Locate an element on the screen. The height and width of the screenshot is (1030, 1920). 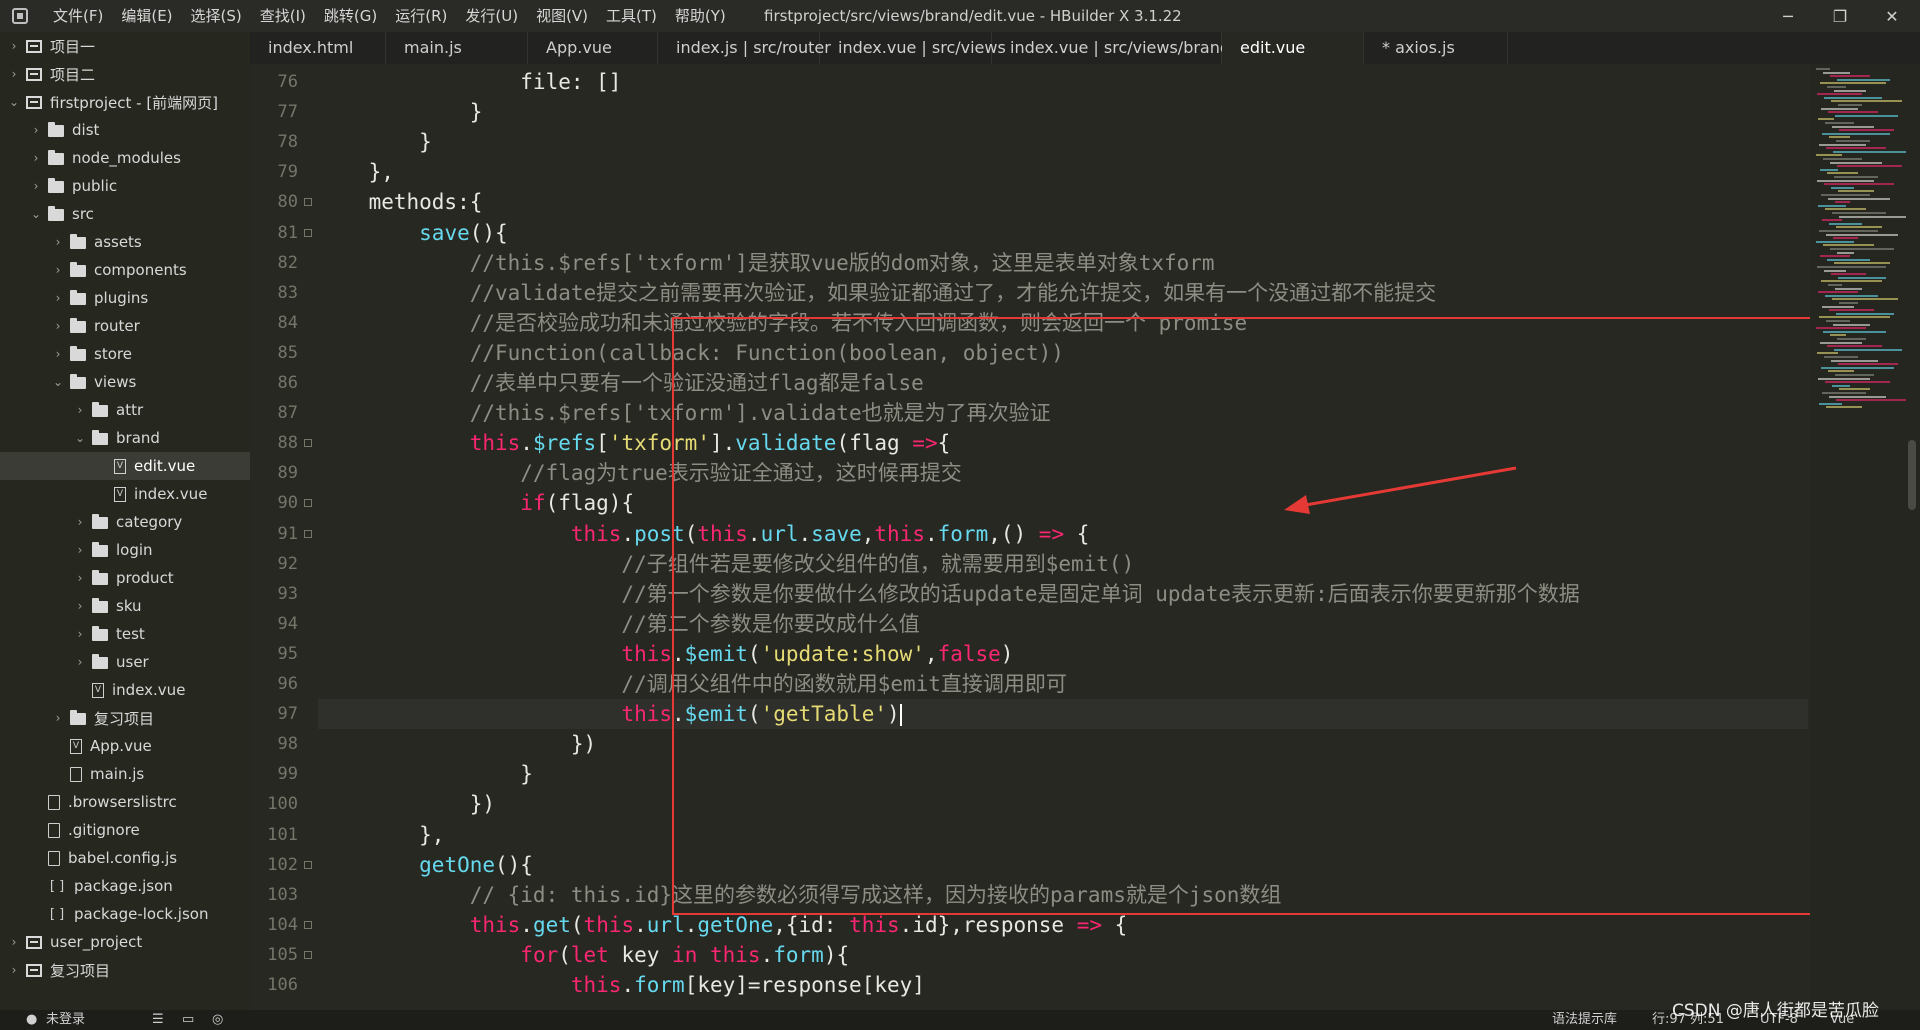
maximize-button: ❐ is located at coordinates (1840, 16).